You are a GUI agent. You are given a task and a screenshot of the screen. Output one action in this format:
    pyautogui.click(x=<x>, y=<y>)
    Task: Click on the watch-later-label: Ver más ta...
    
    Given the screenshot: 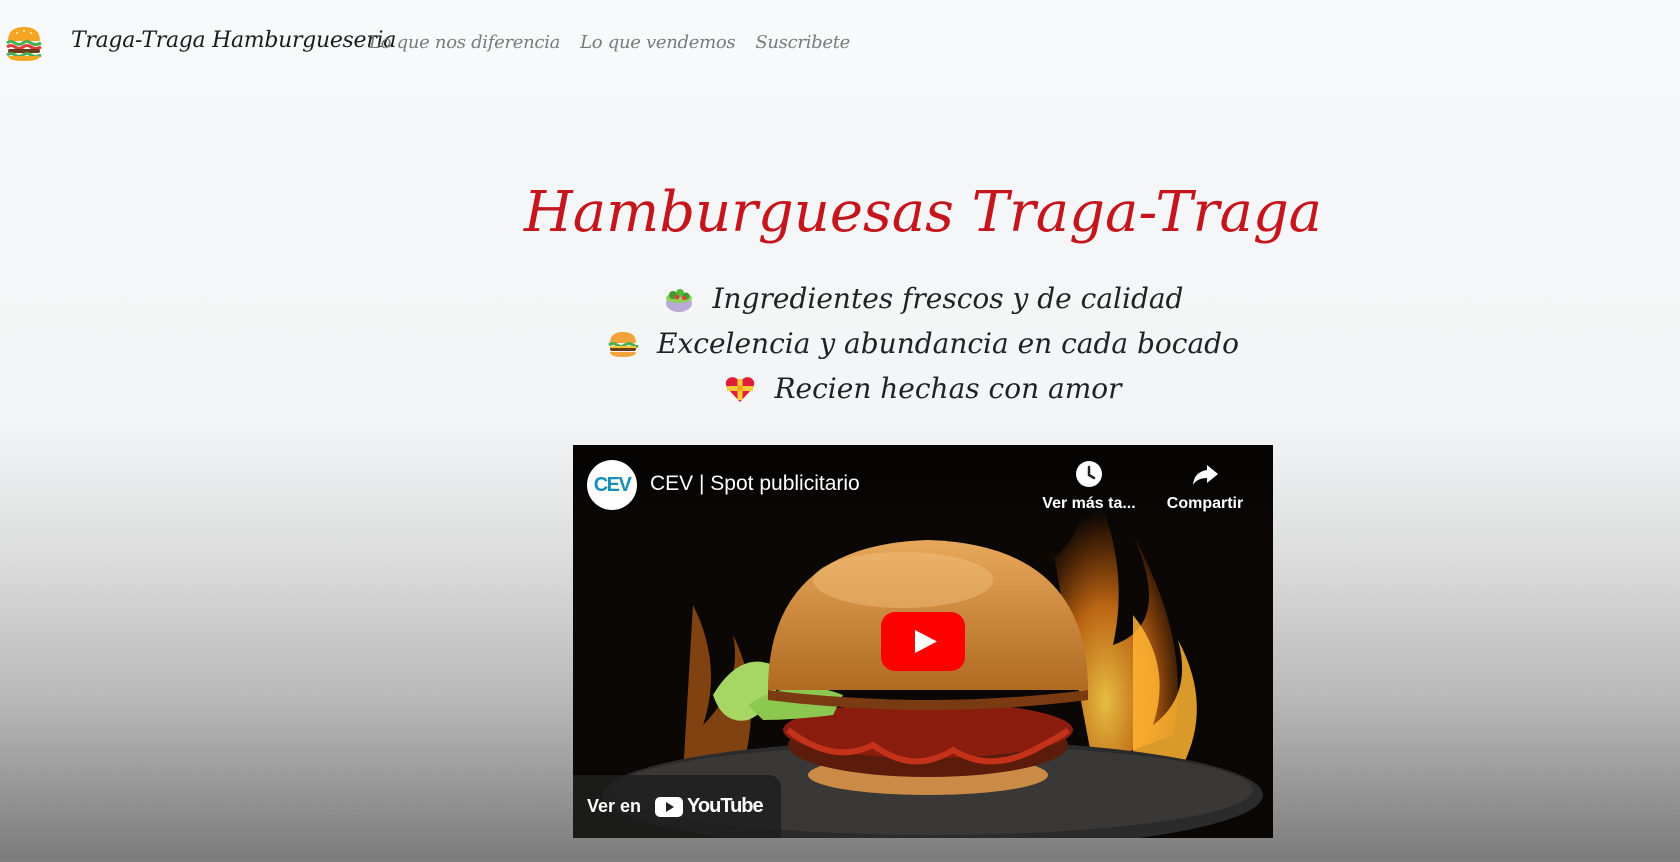 What is the action you would take?
    pyautogui.click(x=1089, y=503)
    